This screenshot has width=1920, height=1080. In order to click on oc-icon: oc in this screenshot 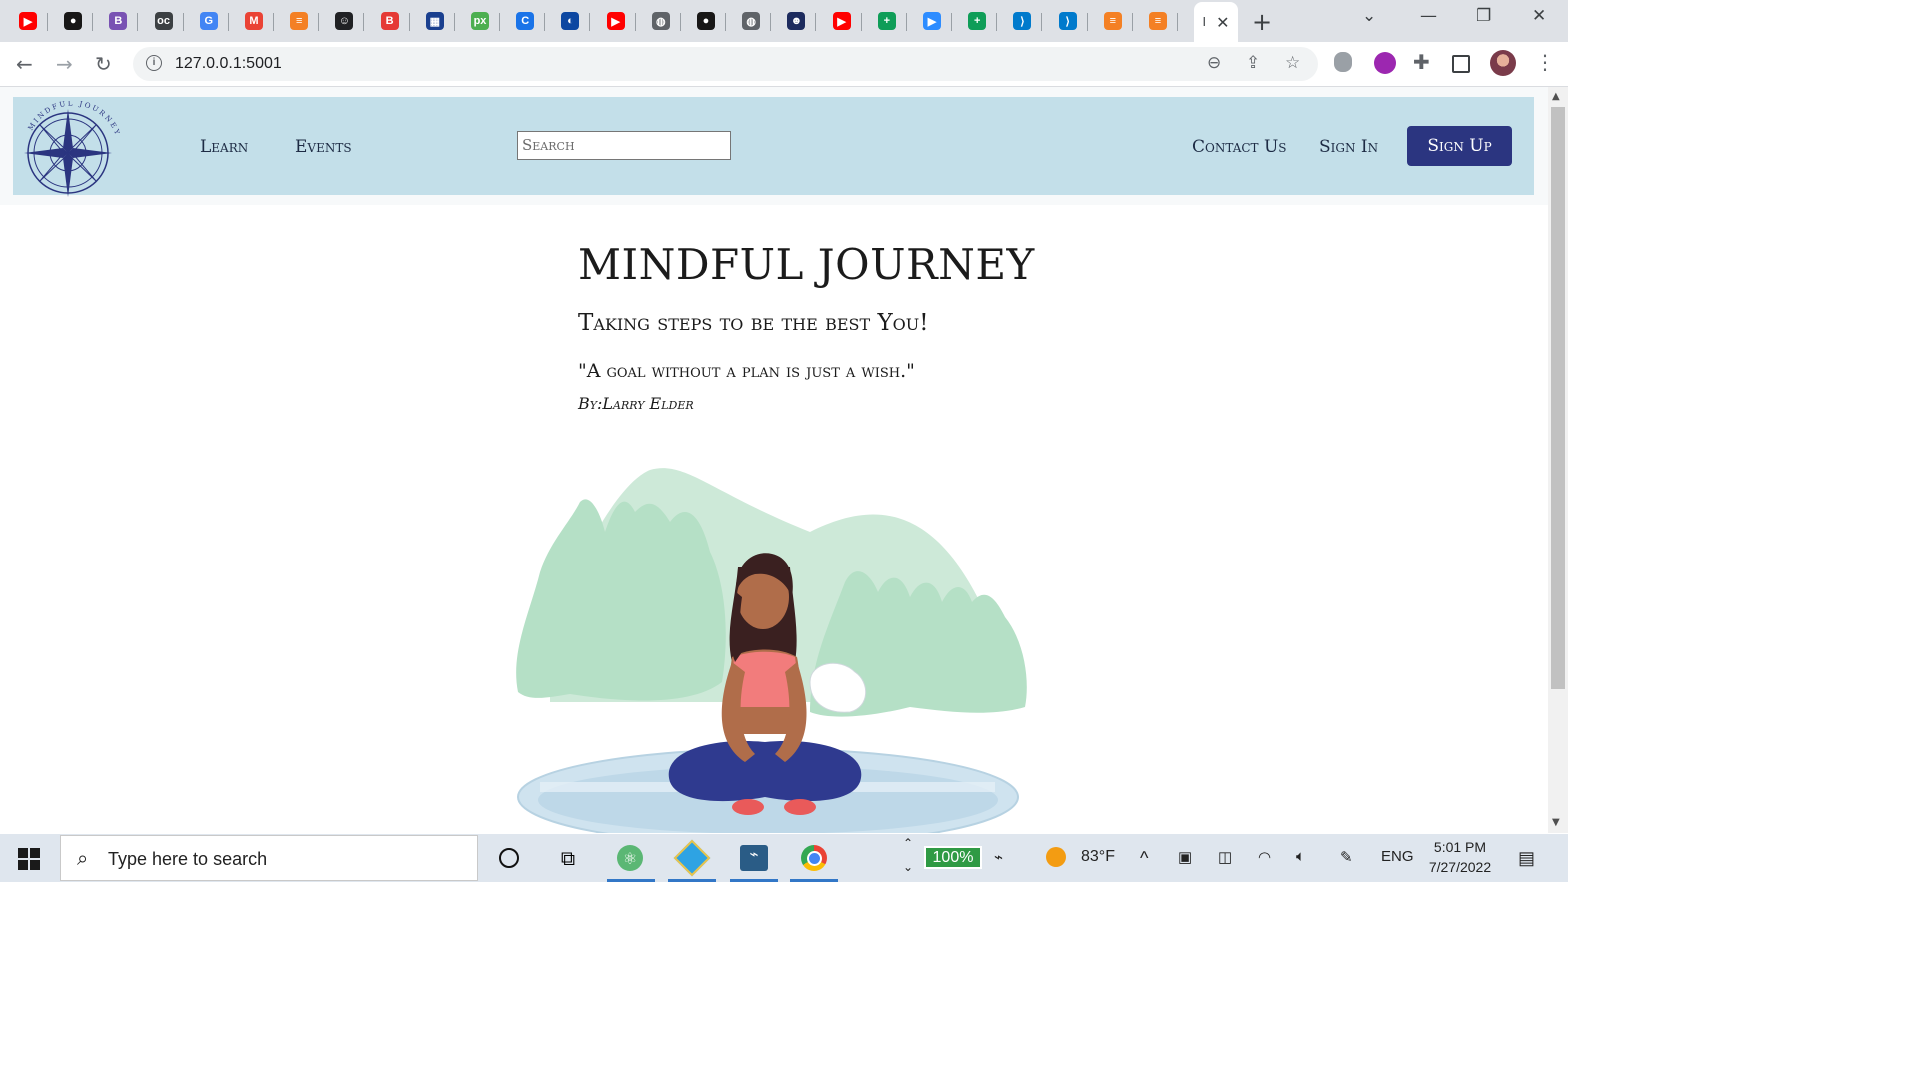, I will do `click(163, 21)`.